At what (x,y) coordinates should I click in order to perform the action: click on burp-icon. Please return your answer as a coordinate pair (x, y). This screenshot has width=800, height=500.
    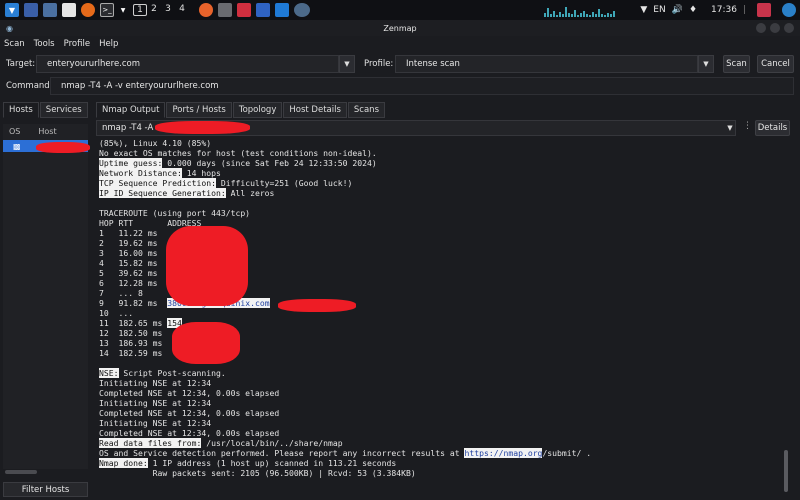
    Looking at the image, I should click on (206, 10).